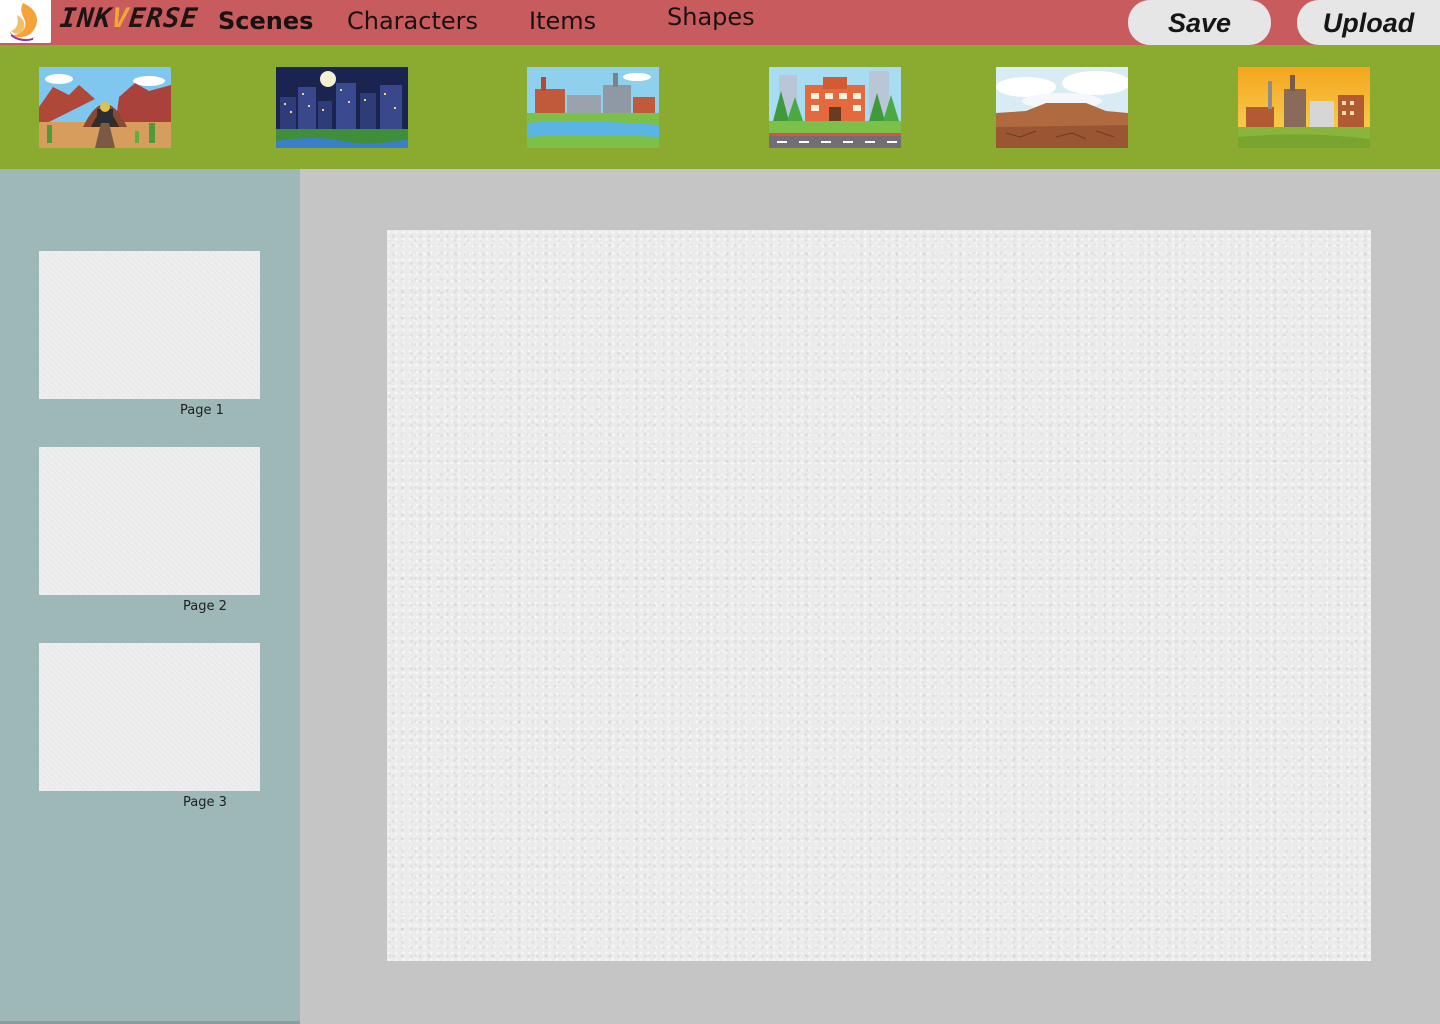 The height and width of the screenshot is (1024, 1440). I want to click on scene-thumb-night-city, so click(342, 107).